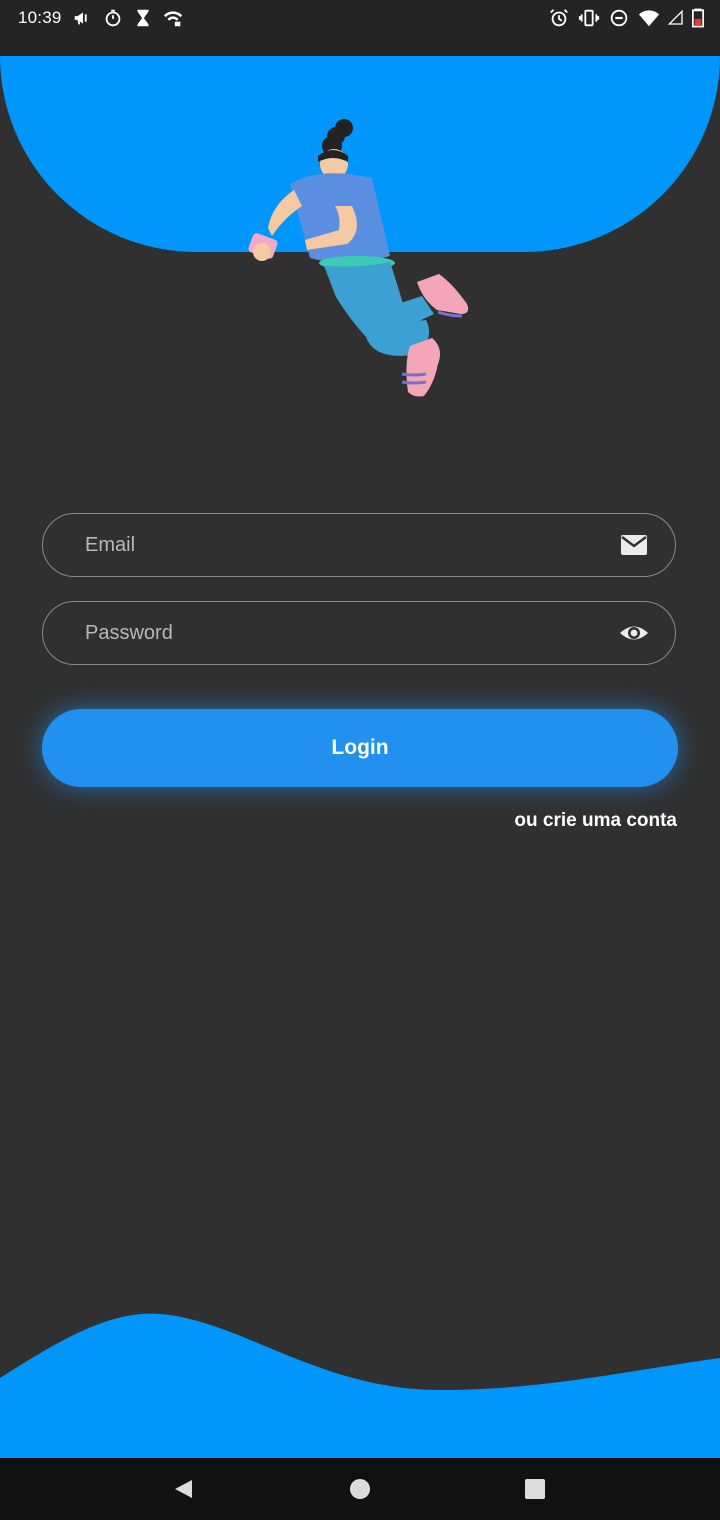  Describe the element at coordinates (589, 18) in the screenshot. I see `vibrate-icon` at that location.